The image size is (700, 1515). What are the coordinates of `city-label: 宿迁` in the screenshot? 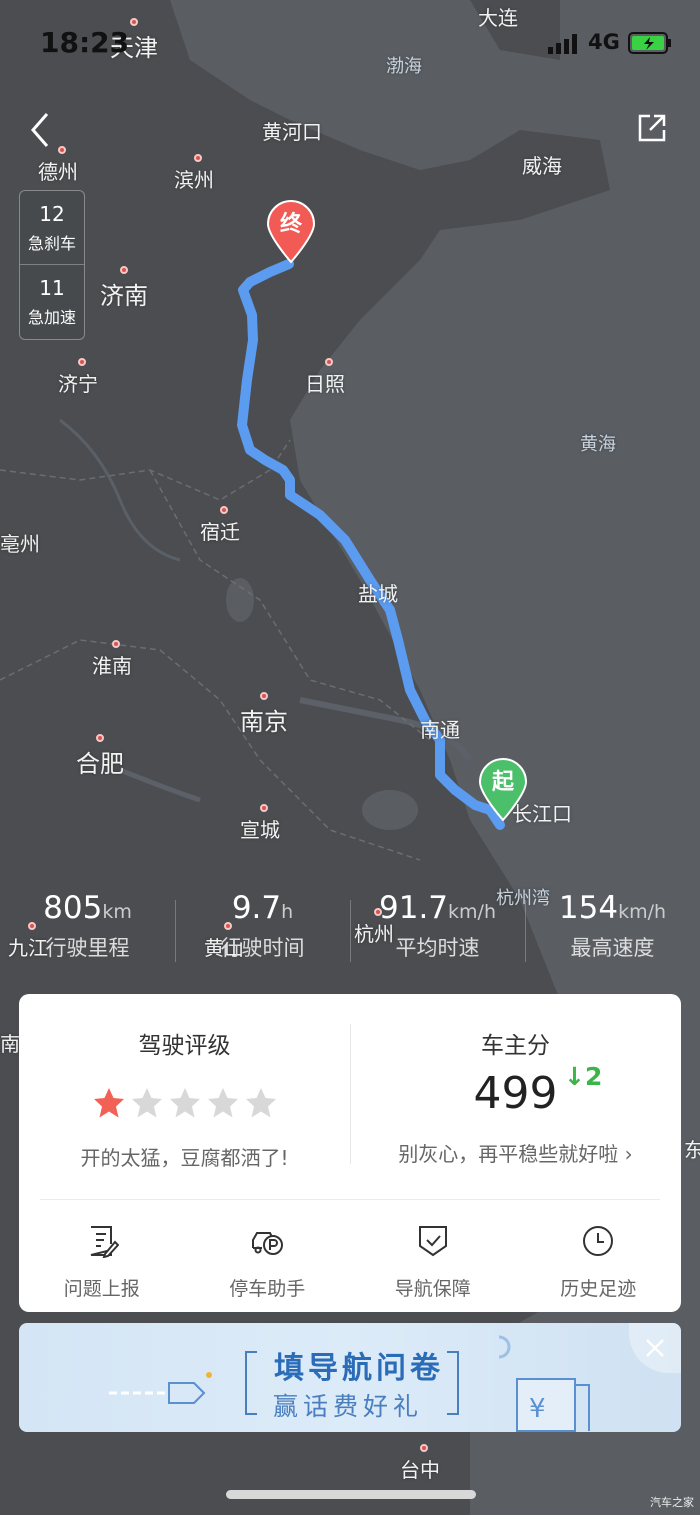 It's located at (220, 532).